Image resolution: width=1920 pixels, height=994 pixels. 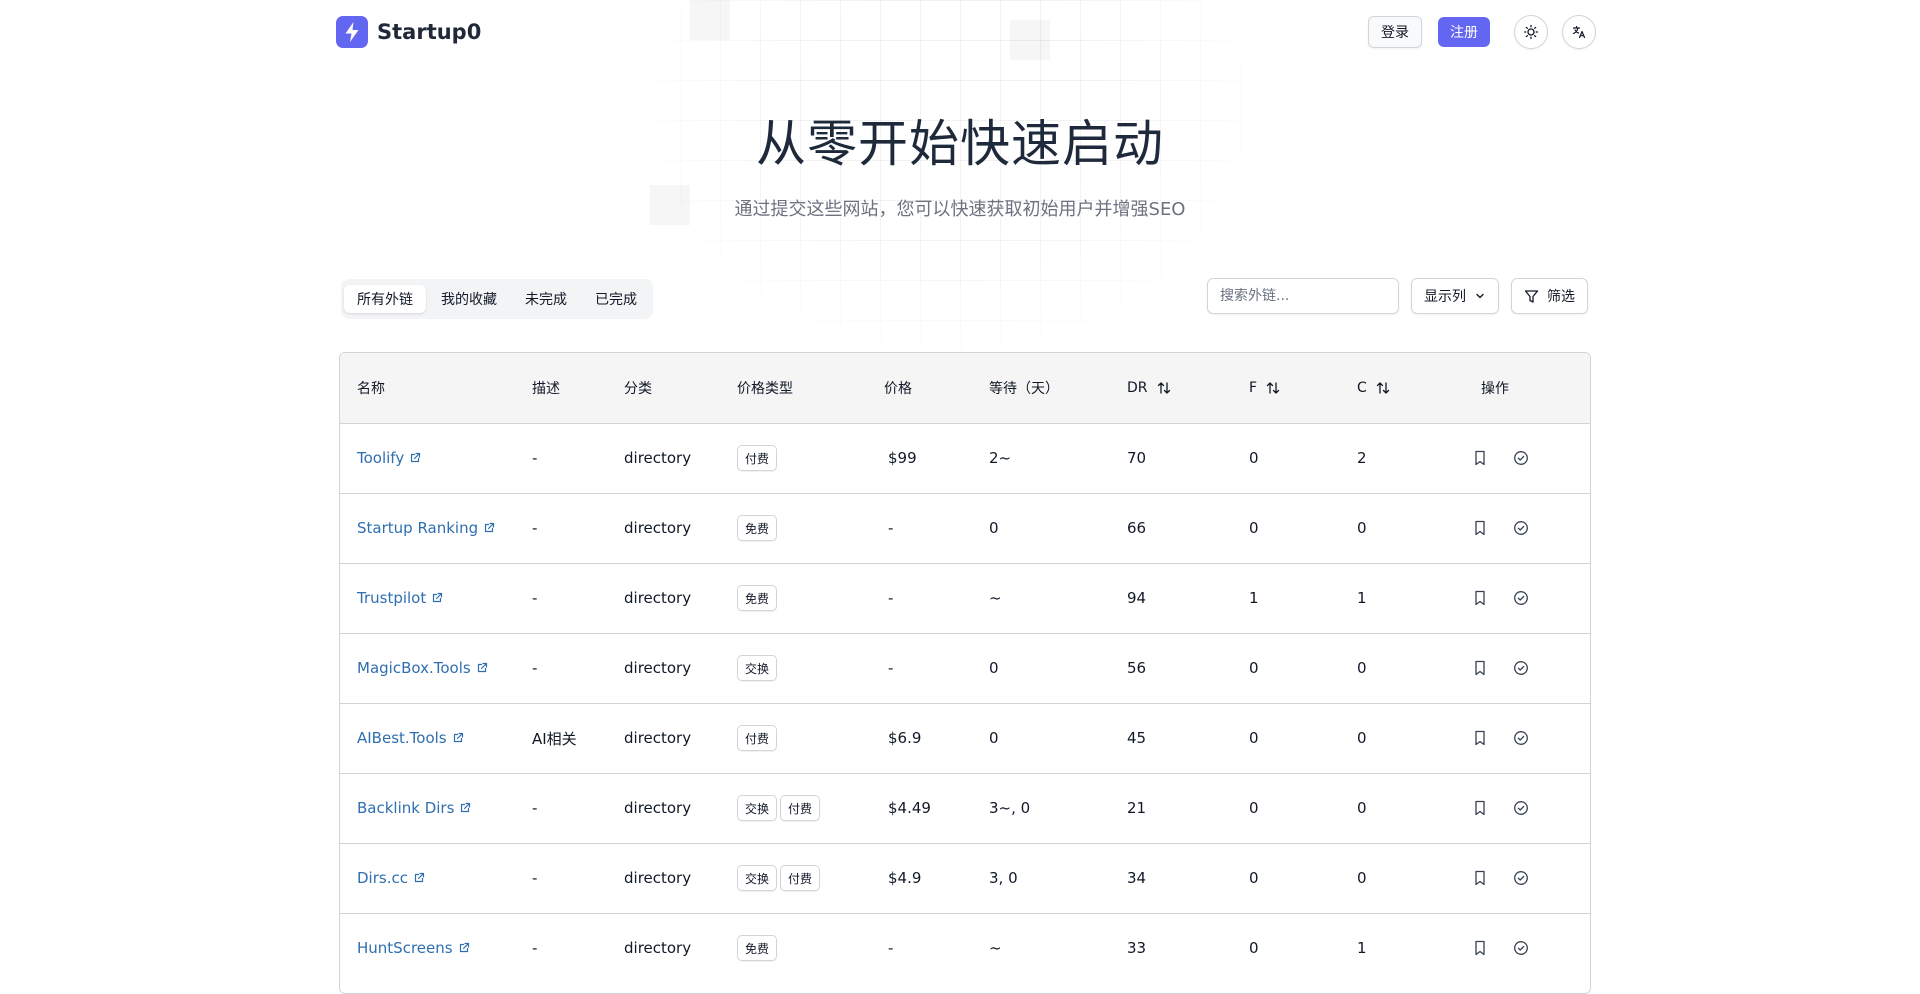 I want to click on site-name: Dirs.cc, so click(x=382, y=878).